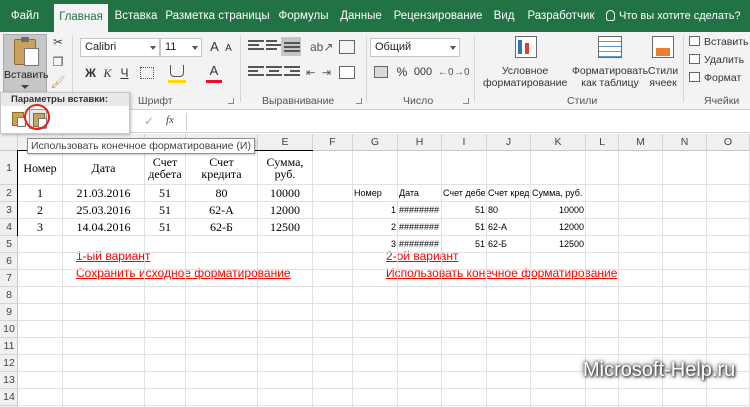 Image resolution: width=750 pixels, height=407 pixels. I want to click on number-format-combo: Общий, so click(415, 47).